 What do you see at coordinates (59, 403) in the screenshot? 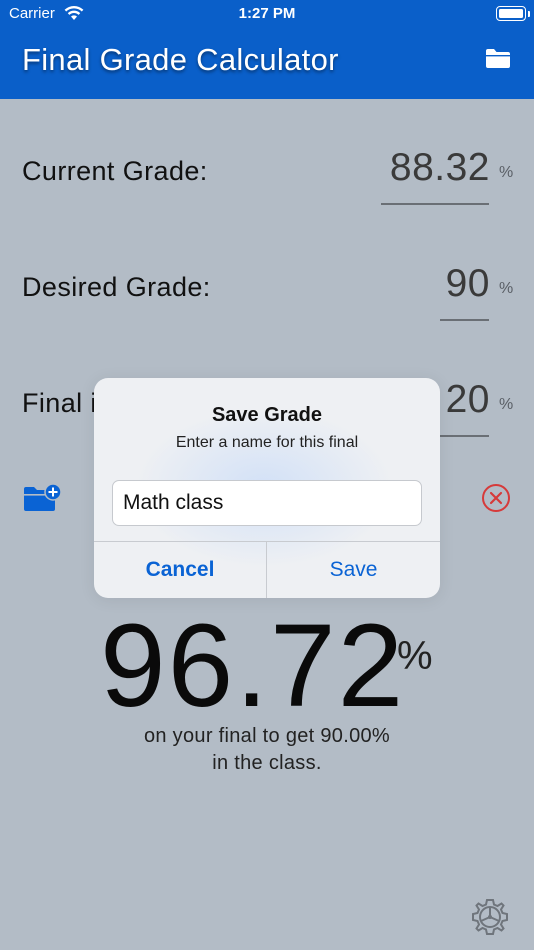
I see `final-weight-label: Final i` at bounding box center [59, 403].